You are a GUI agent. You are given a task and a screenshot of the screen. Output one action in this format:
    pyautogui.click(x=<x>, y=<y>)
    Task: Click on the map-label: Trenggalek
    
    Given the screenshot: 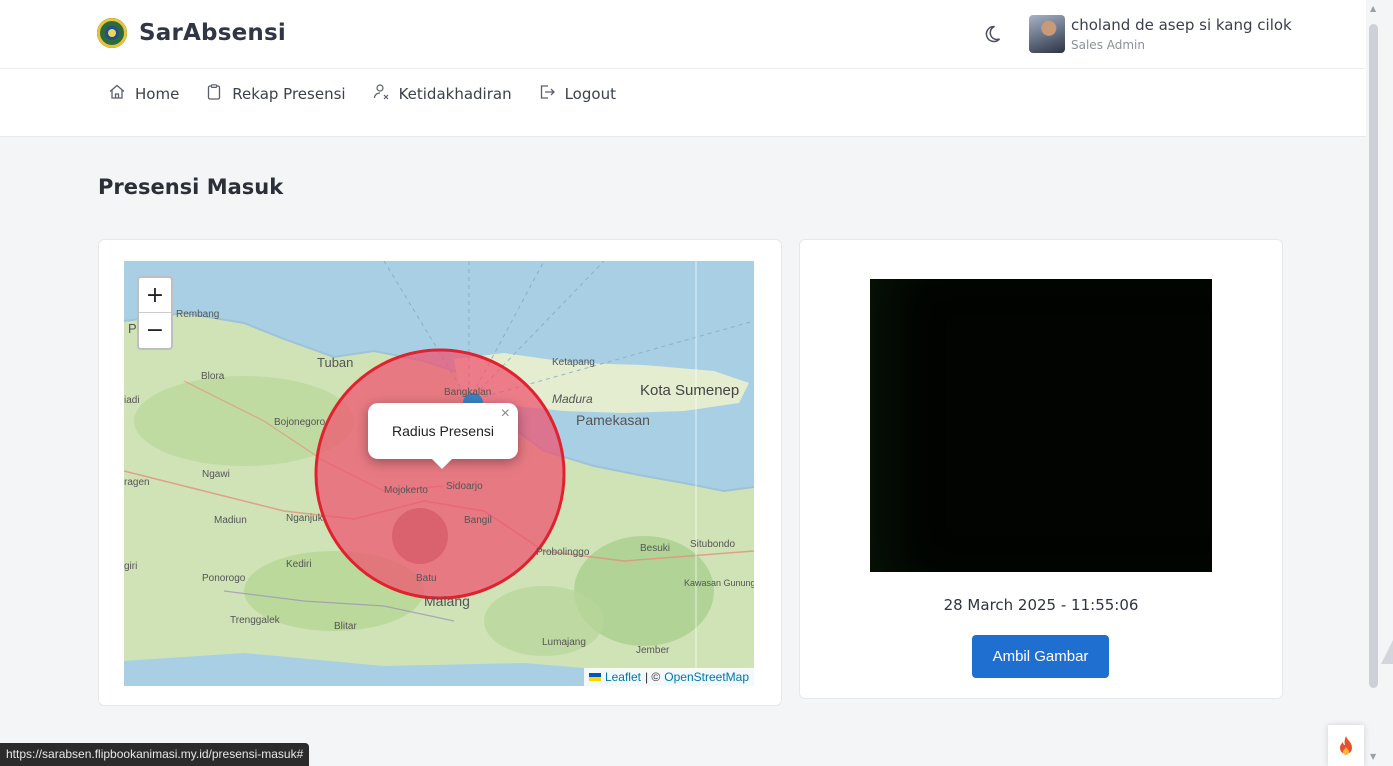 What is the action you would take?
    pyautogui.click(x=255, y=620)
    